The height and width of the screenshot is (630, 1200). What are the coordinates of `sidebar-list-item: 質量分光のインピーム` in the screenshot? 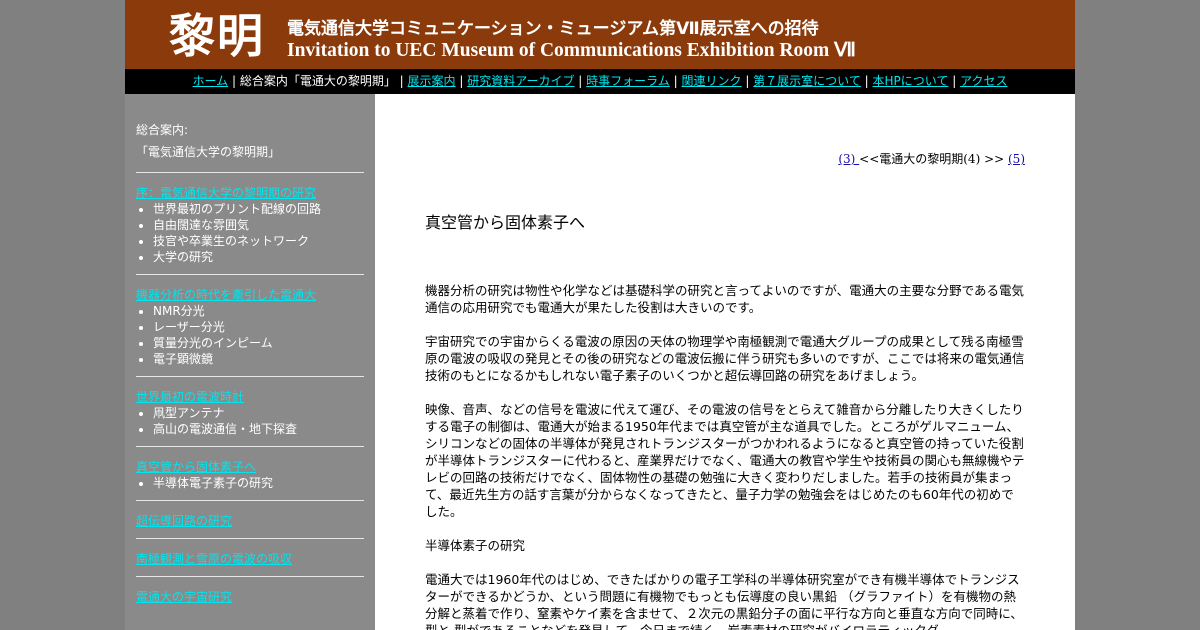 It's located at (258, 343).